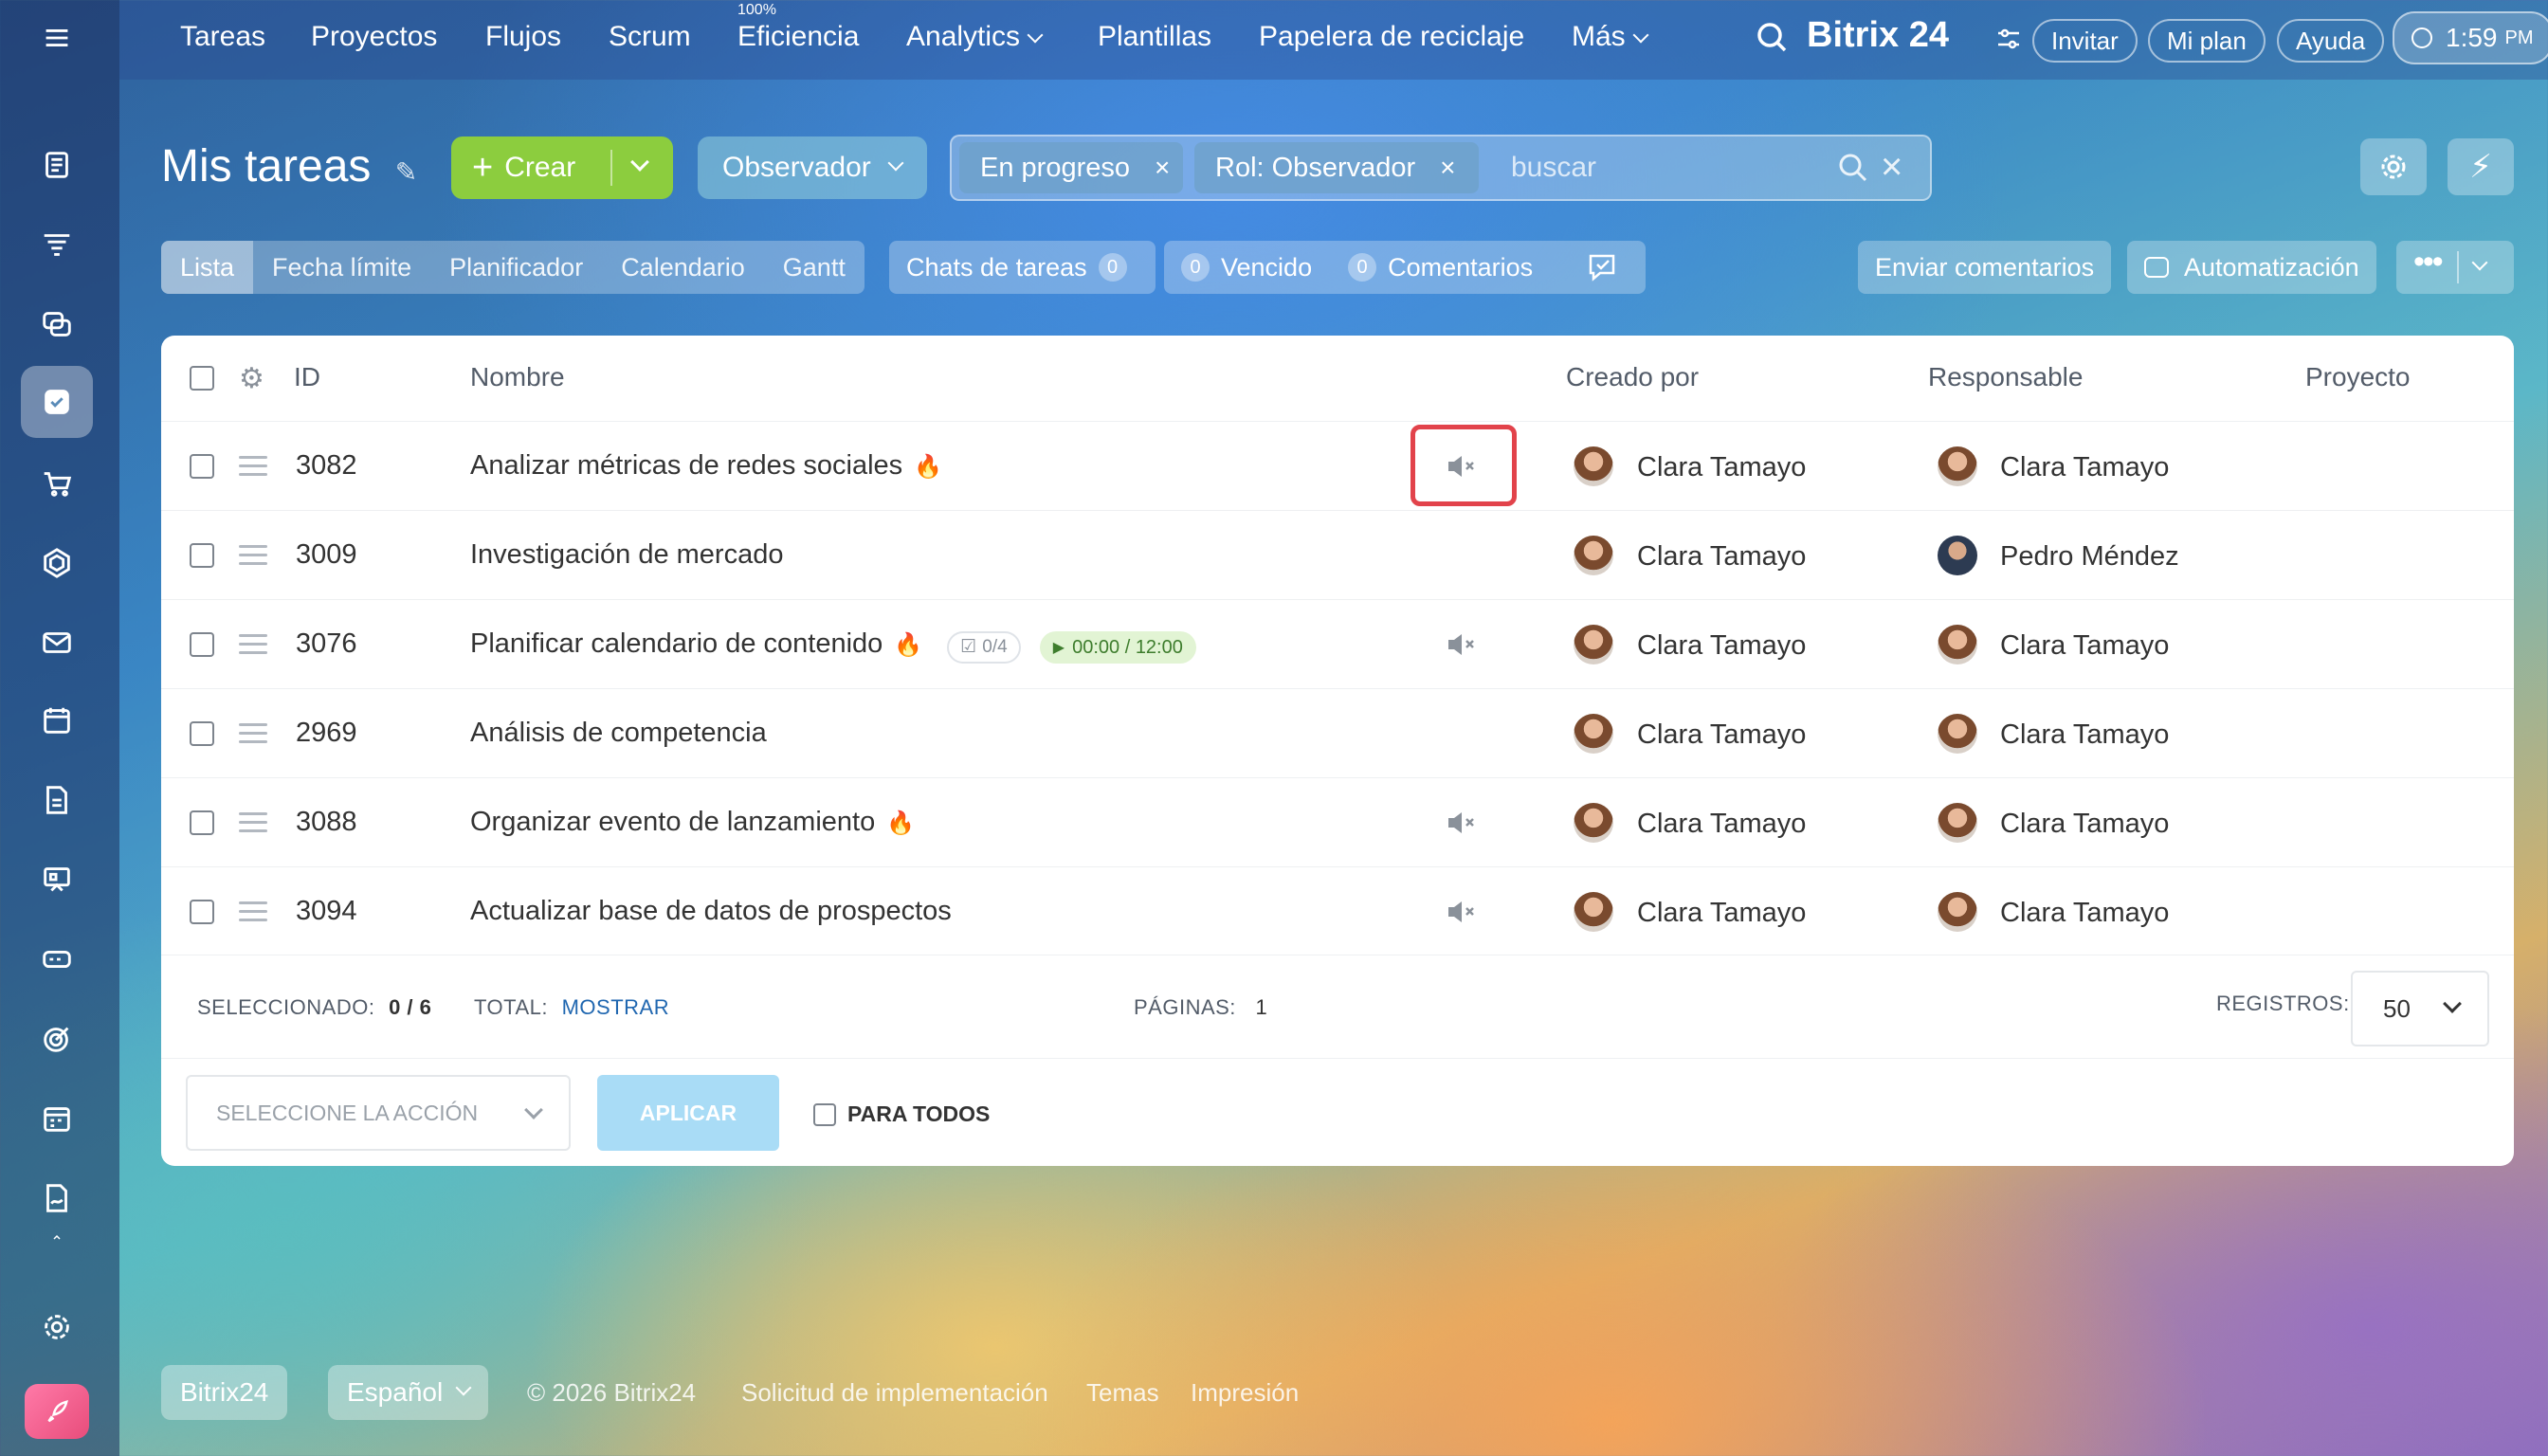 This screenshot has height=1456, width=2548. What do you see at coordinates (516, 267) in the screenshot?
I see `tab-planner: Planificador` at bounding box center [516, 267].